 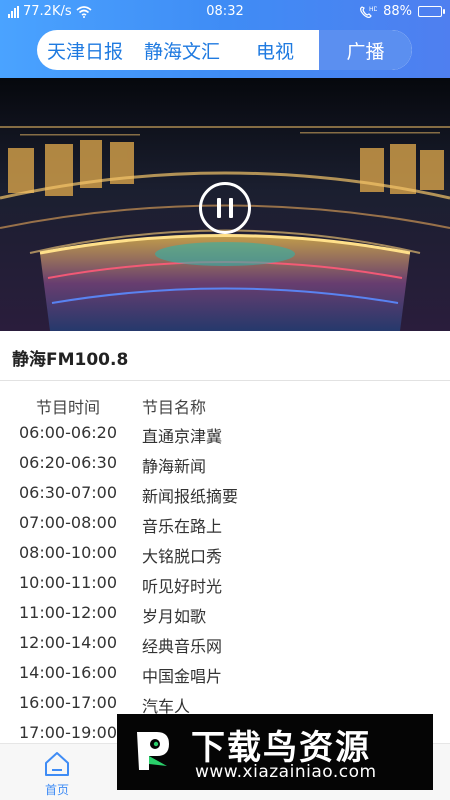 What do you see at coordinates (67, 407) in the screenshot?
I see `header-time: 节目时间` at bounding box center [67, 407].